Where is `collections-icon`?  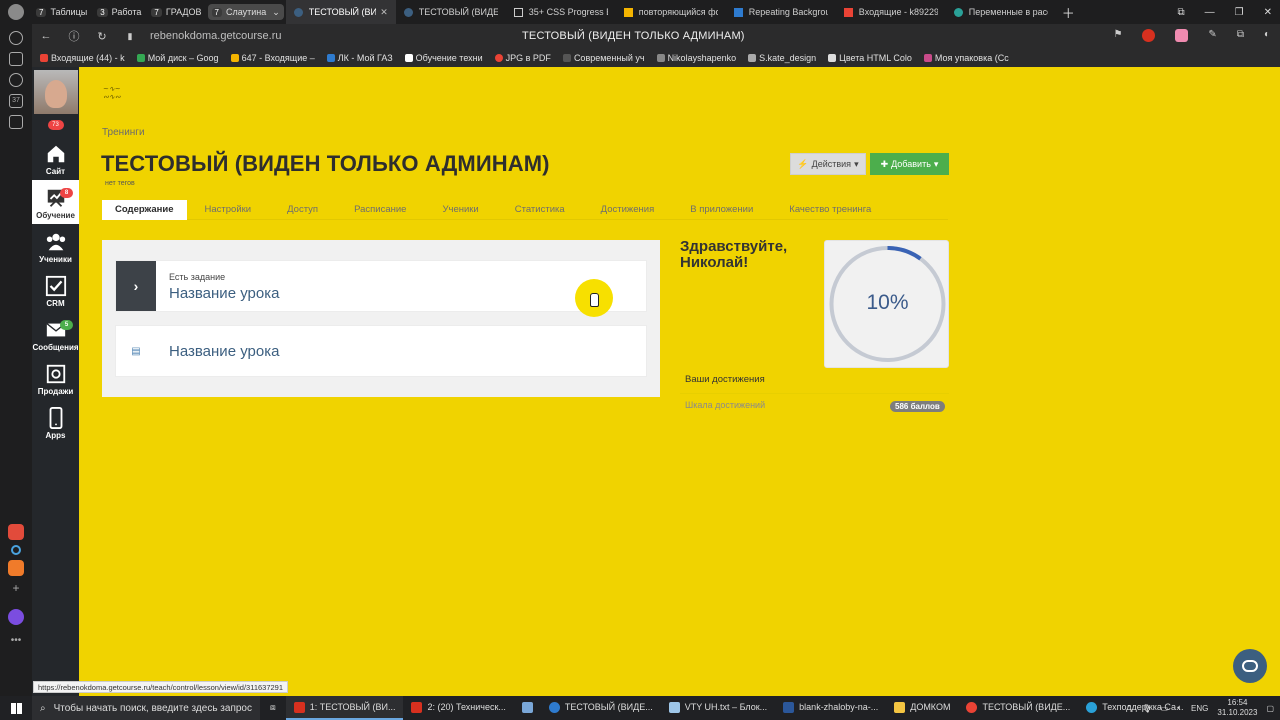 collections-icon is located at coordinates (16, 59).